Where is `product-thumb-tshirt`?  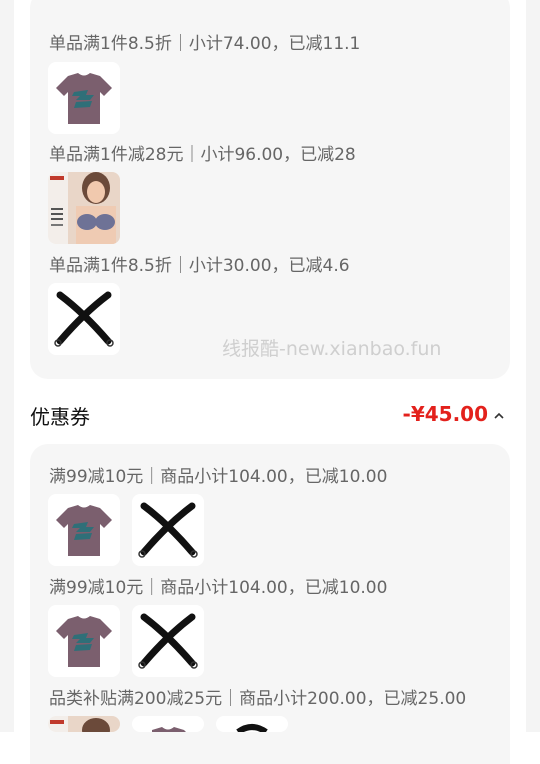 product-thumb-tshirt is located at coordinates (84, 98).